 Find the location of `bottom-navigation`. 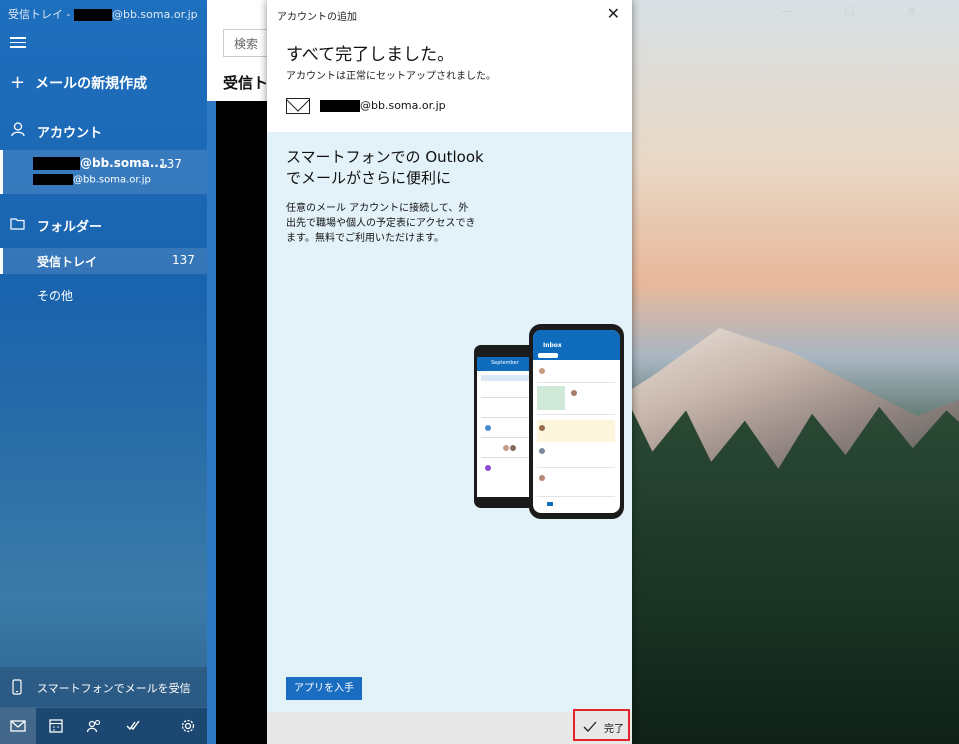

bottom-navigation is located at coordinates (103, 726).